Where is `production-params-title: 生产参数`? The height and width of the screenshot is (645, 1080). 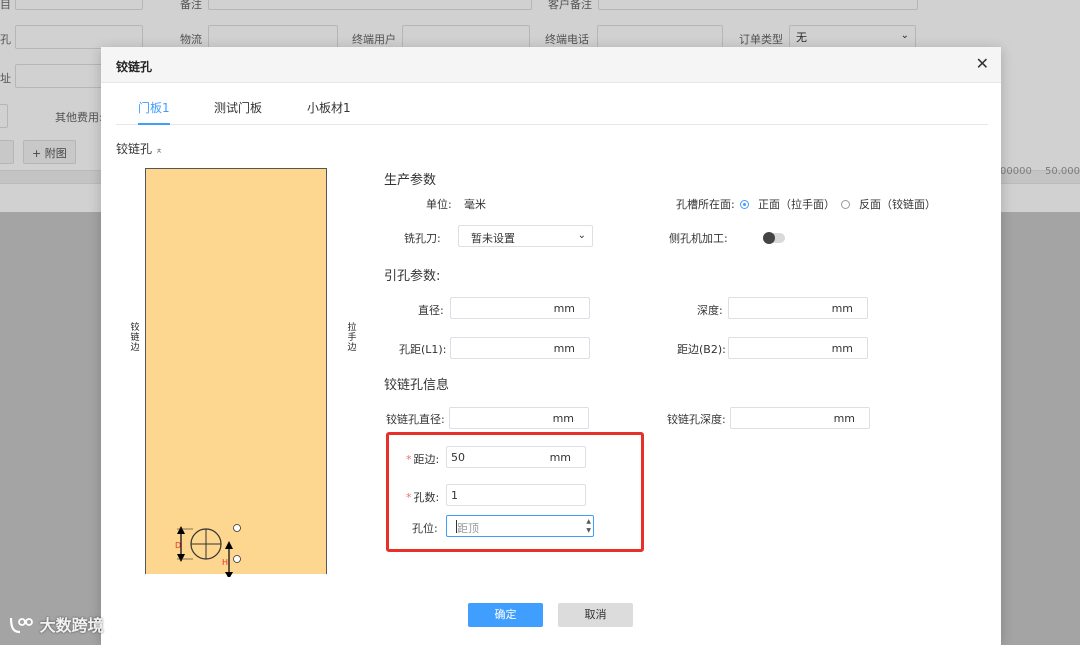 production-params-title: 生产参数 is located at coordinates (410, 180).